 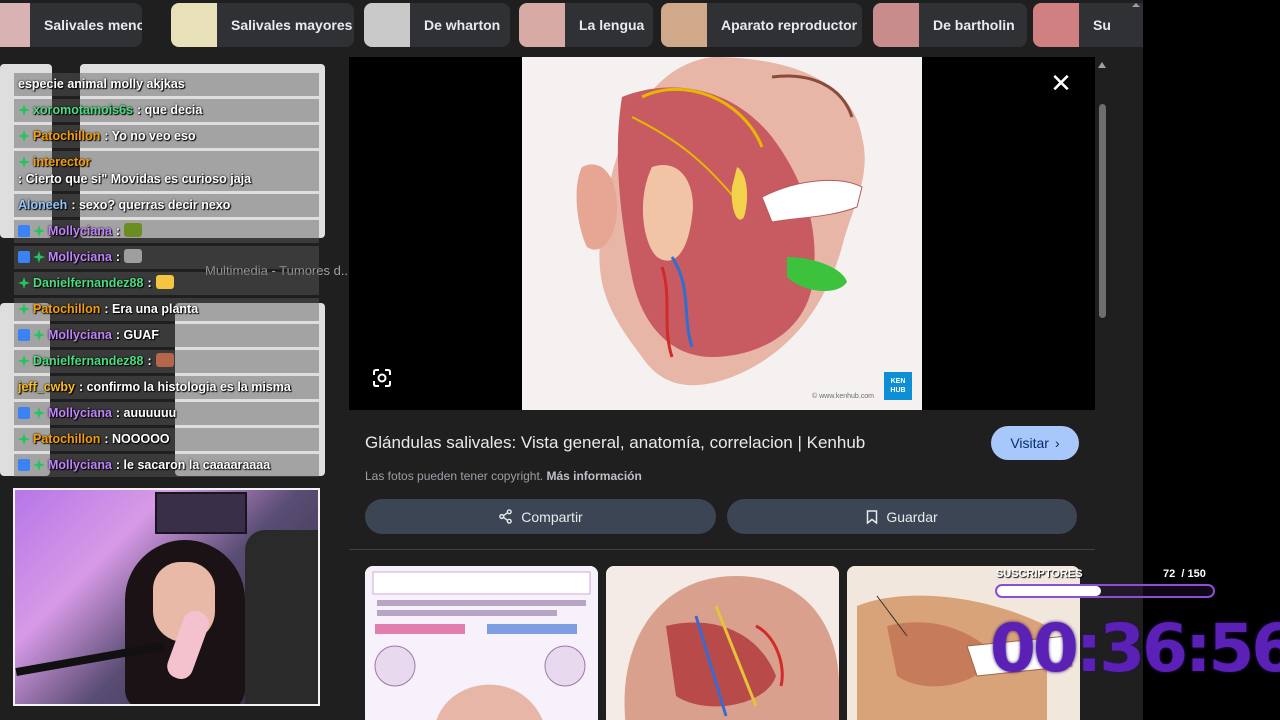 I want to click on chat-text: : confirmo la histologia es la misma, so click(x=184, y=387).